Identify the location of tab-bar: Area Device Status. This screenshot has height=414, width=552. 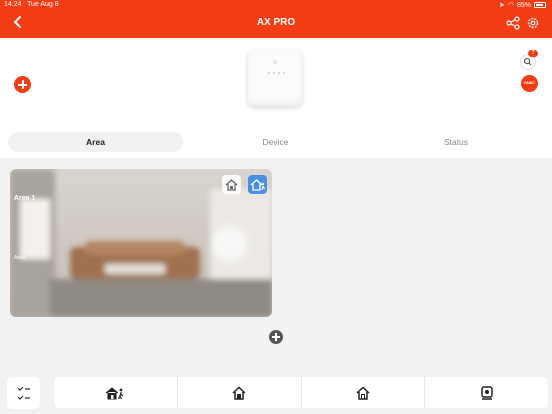
(276, 142).